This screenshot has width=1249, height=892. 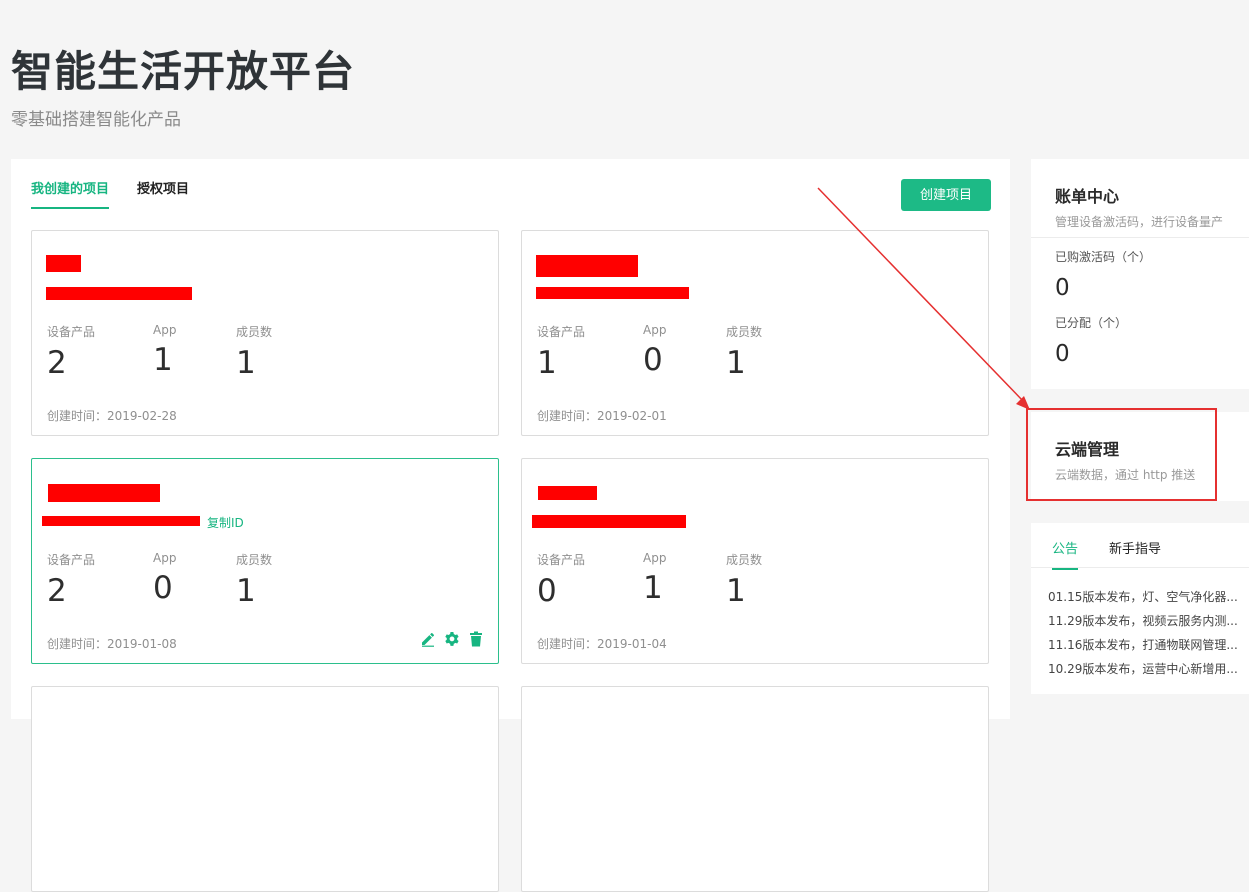 What do you see at coordinates (1121, 454) in the screenshot?
I see `annotation-highlight-box` at bounding box center [1121, 454].